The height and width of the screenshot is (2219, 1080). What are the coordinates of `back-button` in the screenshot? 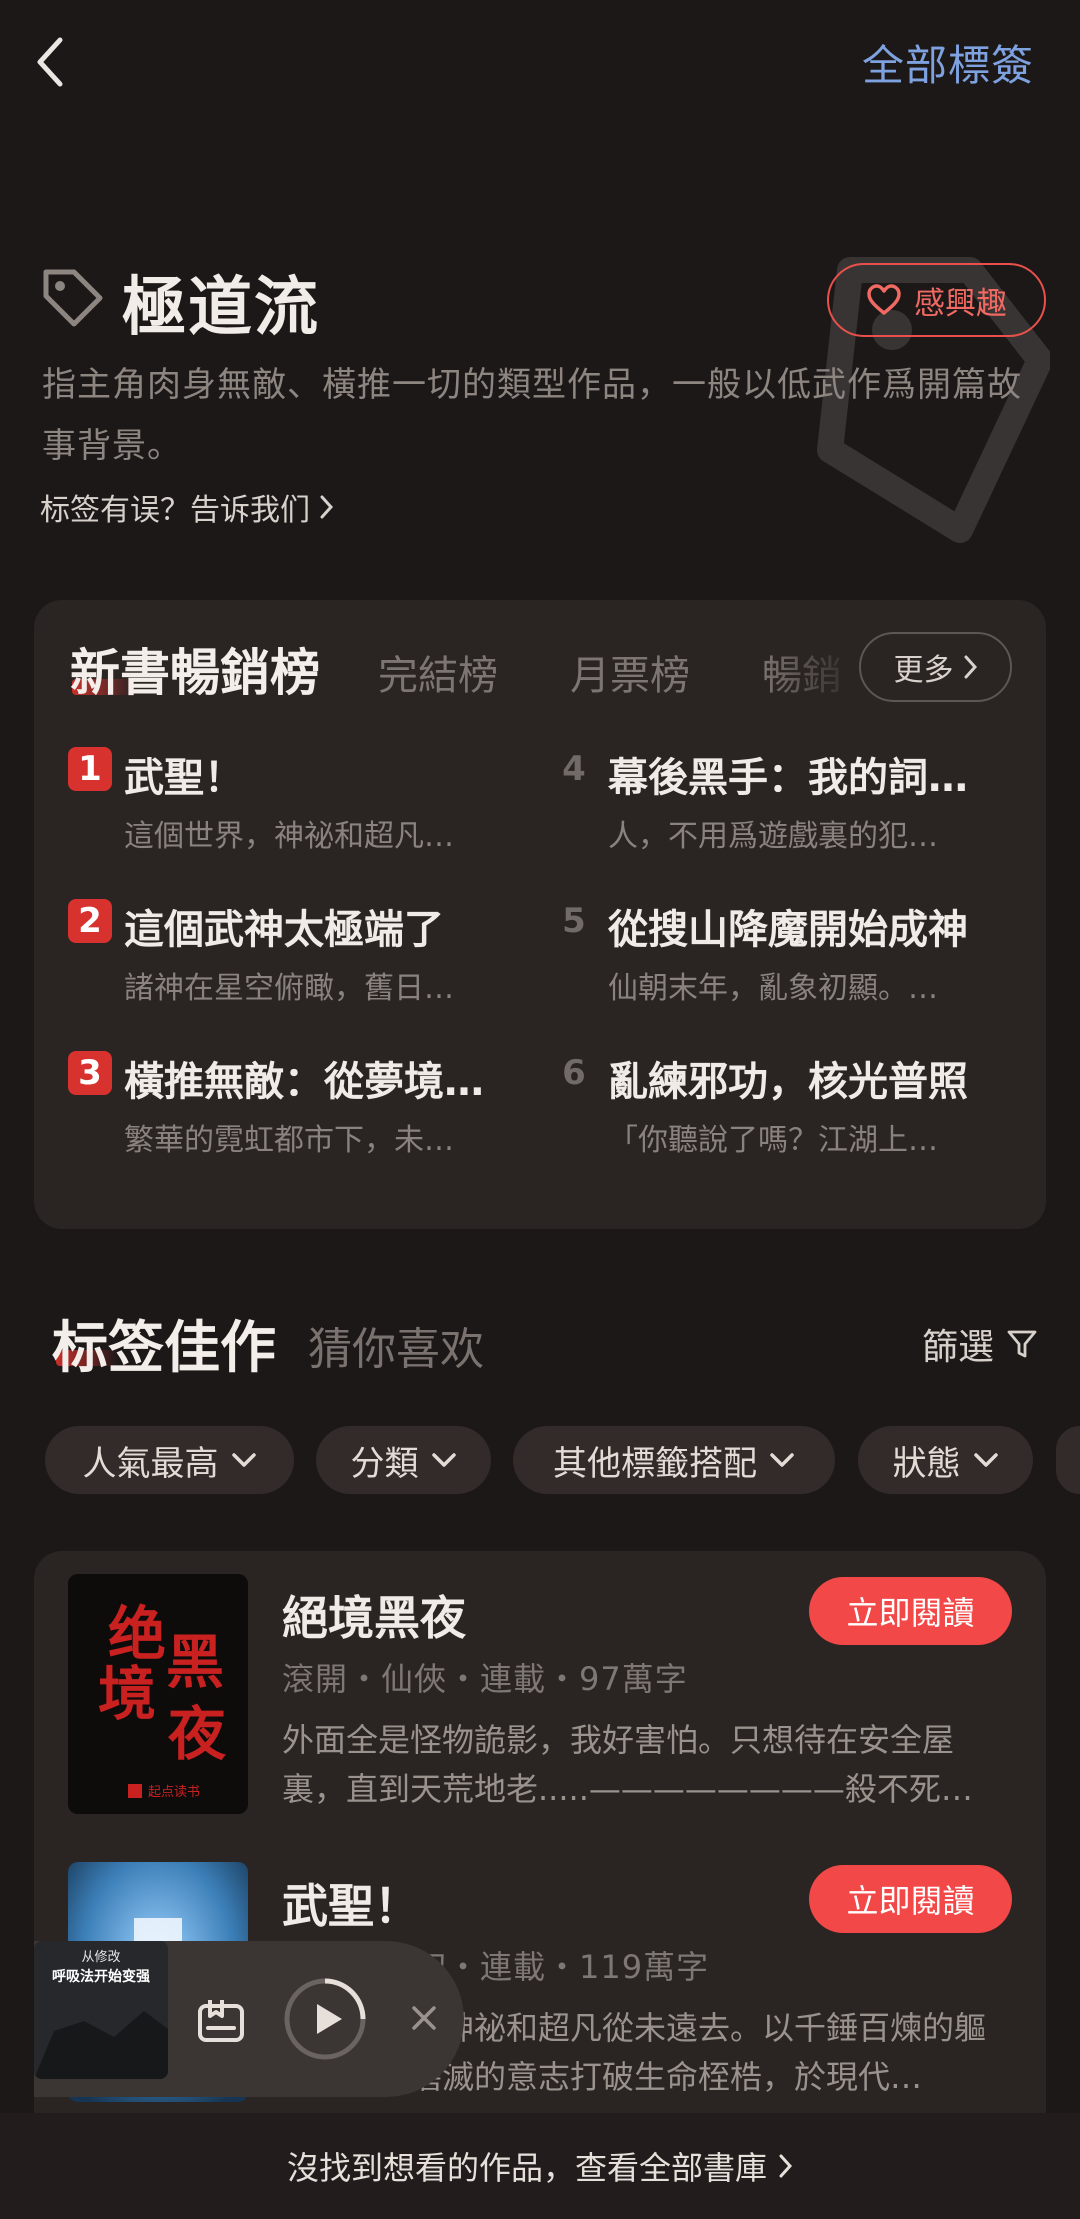 It's located at (50, 62).